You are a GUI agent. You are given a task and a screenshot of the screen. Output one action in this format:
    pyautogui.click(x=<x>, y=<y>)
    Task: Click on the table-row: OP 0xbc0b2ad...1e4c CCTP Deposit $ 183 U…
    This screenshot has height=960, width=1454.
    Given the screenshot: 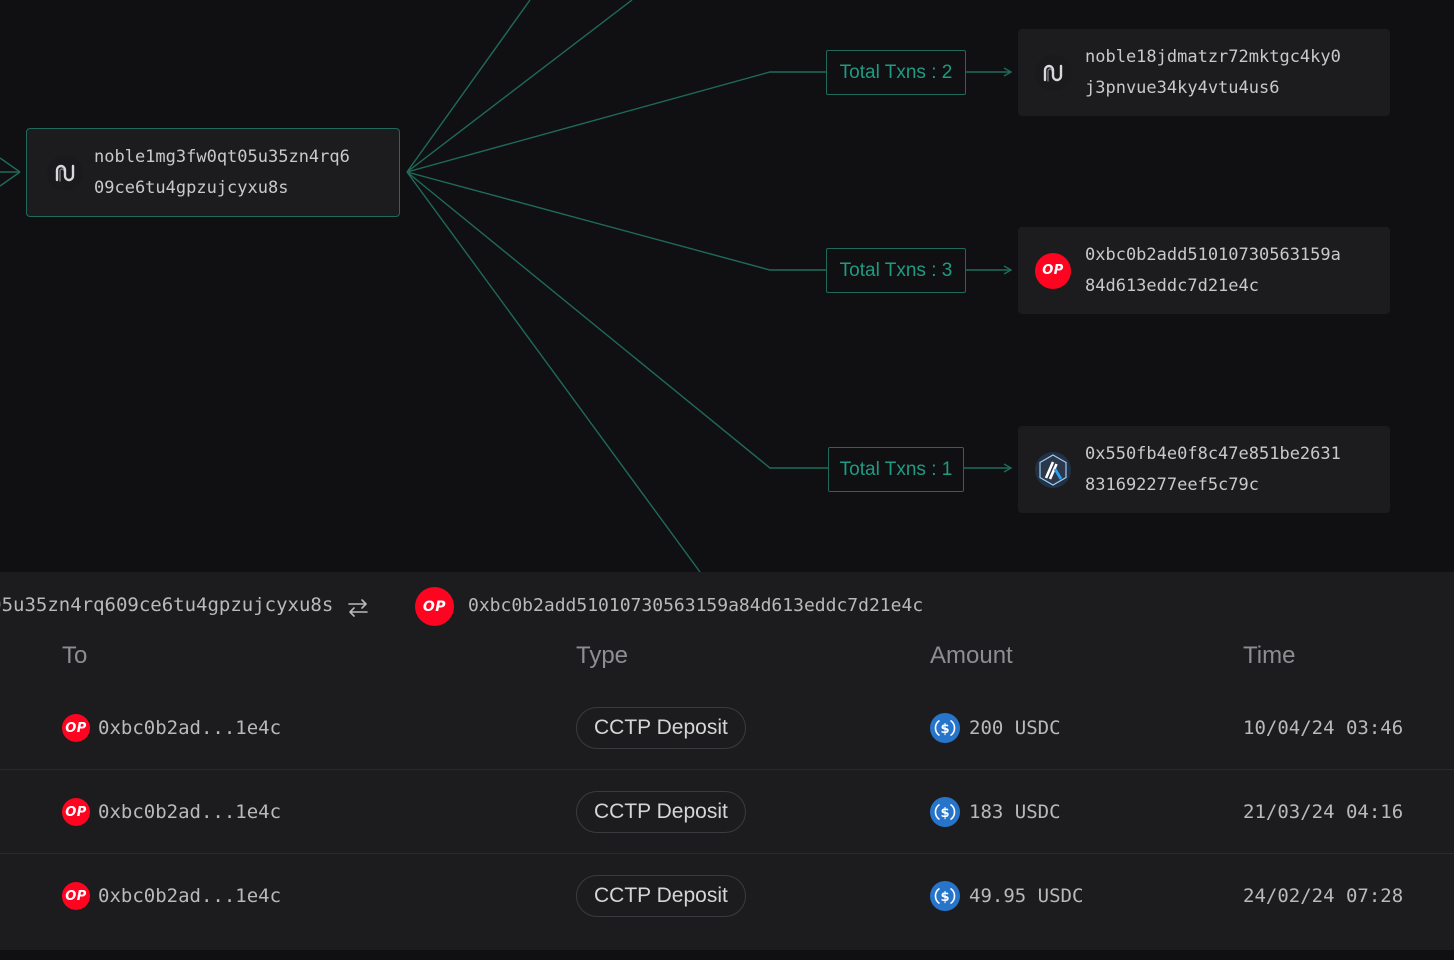 What is the action you would take?
    pyautogui.click(x=727, y=812)
    